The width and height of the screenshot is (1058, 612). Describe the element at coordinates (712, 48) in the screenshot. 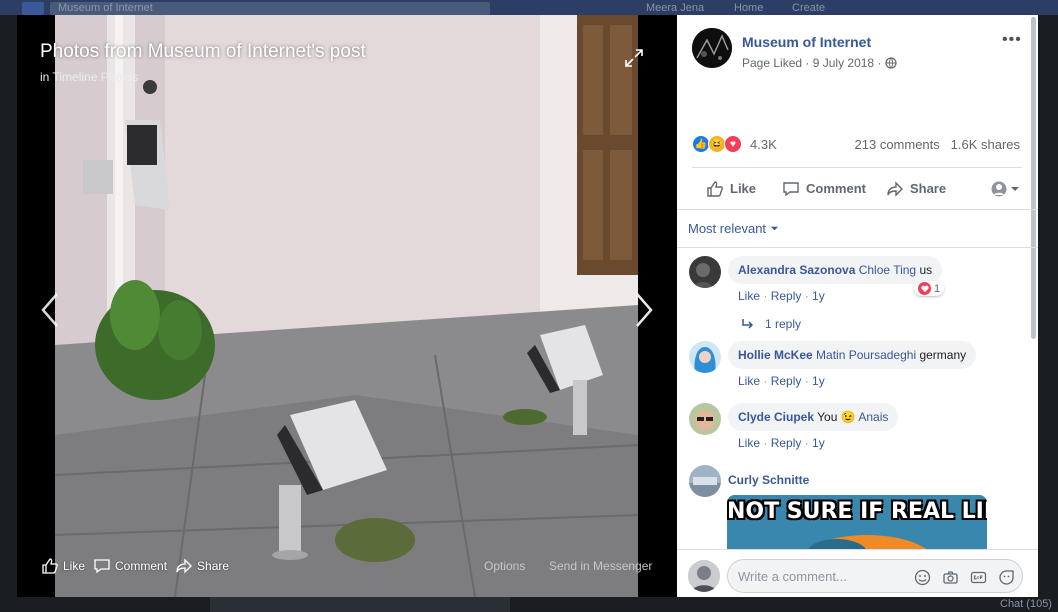

I see `page-avatar` at that location.